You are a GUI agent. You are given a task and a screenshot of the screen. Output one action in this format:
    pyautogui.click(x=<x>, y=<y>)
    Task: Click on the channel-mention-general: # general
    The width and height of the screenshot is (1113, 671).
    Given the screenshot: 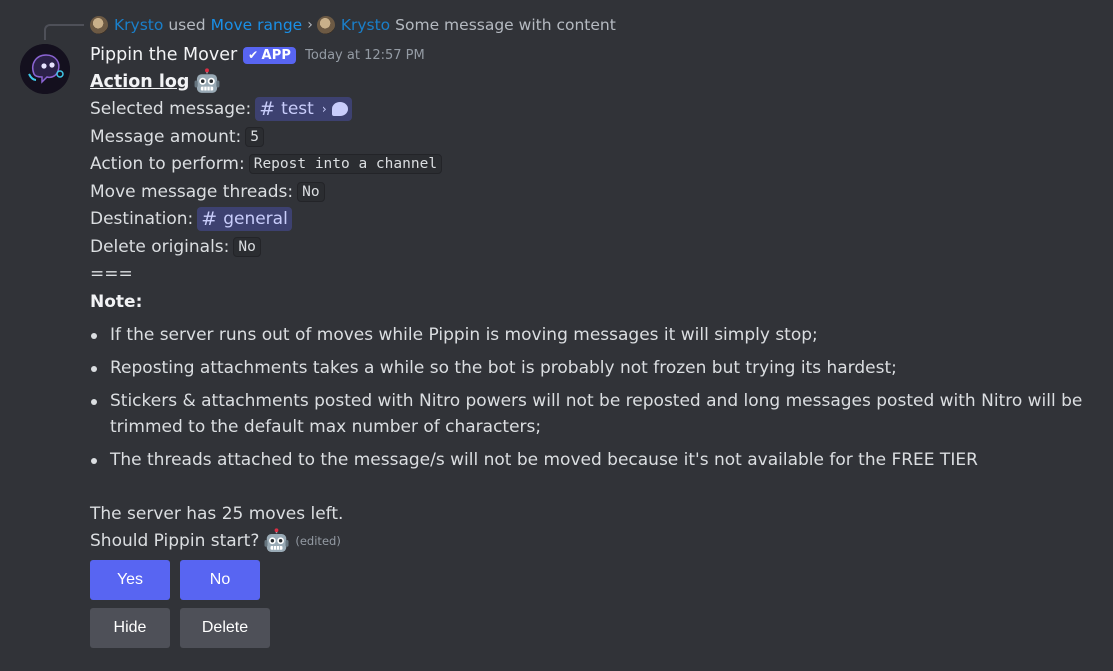 What is the action you would take?
    pyautogui.click(x=244, y=219)
    